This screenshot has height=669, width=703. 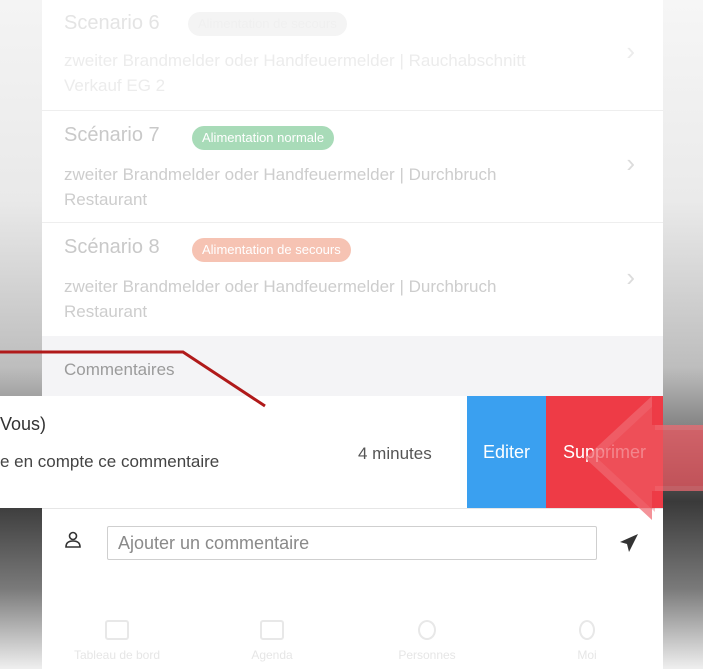 What do you see at coordinates (427, 655) in the screenshot?
I see `tab-label: Personnes` at bounding box center [427, 655].